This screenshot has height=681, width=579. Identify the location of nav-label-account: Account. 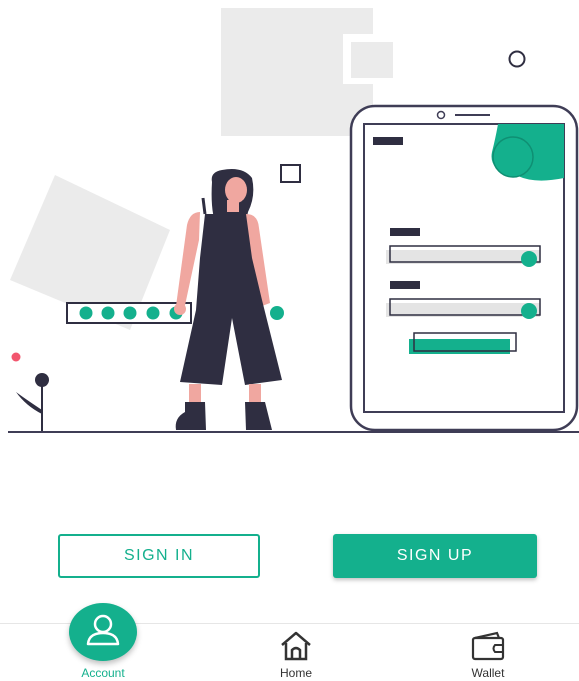
(103, 673).